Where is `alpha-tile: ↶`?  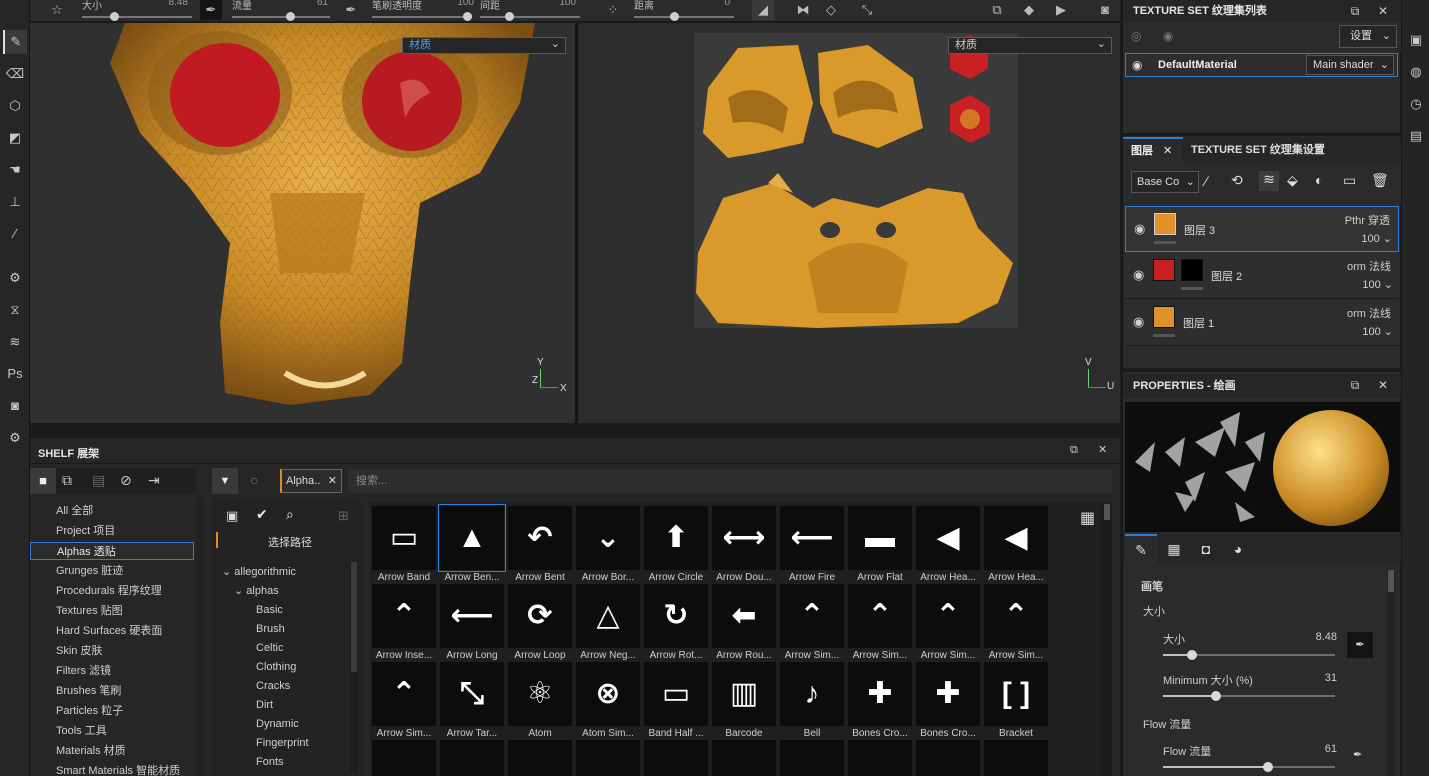 alpha-tile: ↶ is located at coordinates (540, 538).